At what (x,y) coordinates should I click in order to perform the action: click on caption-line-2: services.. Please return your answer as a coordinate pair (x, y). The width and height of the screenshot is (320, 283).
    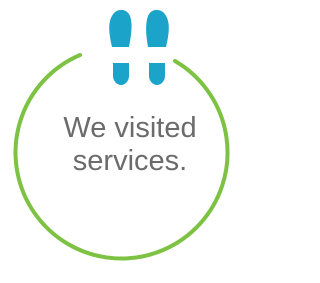
    Looking at the image, I should click on (130, 161).